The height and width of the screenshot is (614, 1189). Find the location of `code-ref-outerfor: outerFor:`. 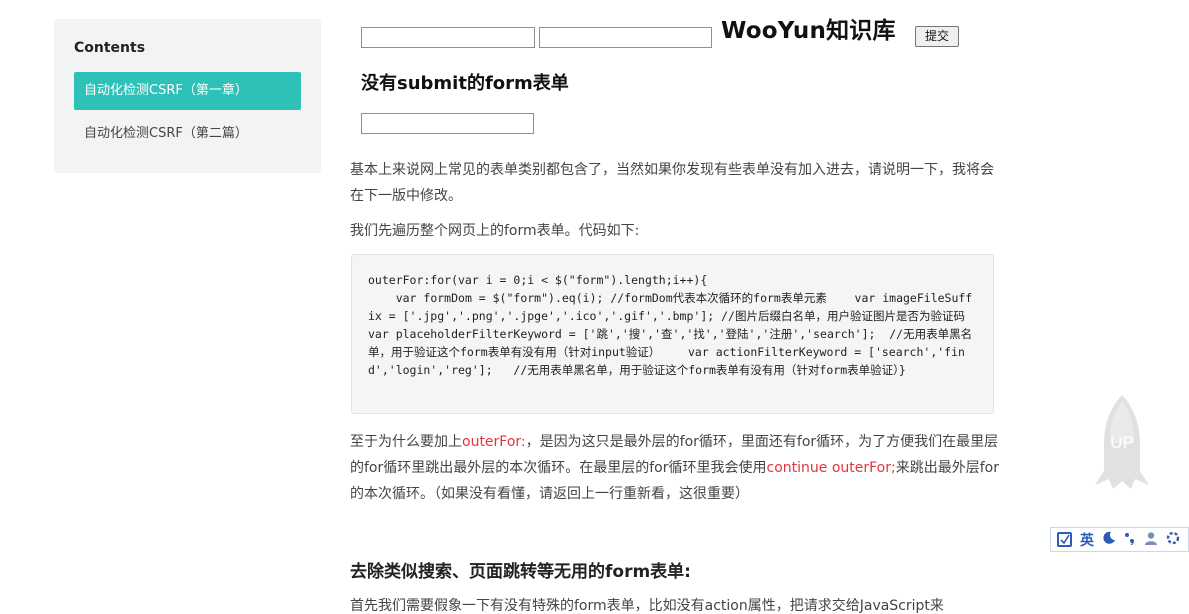

code-ref-outerfor: outerFor: is located at coordinates (494, 442).